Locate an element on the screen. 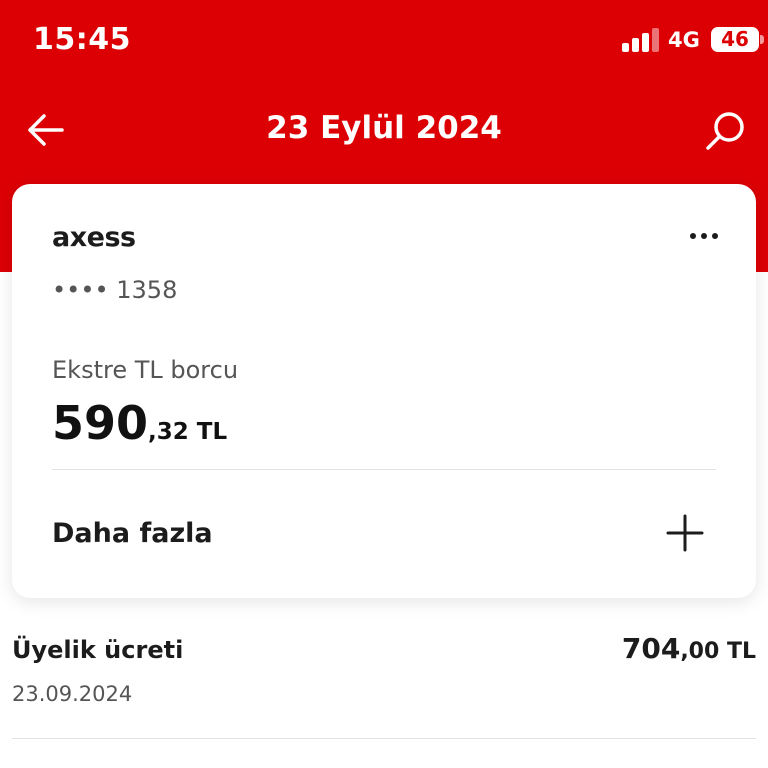 Image resolution: width=768 pixels, height=768 pixels. battery-icon: 46 is located at coordinates (735, 39).